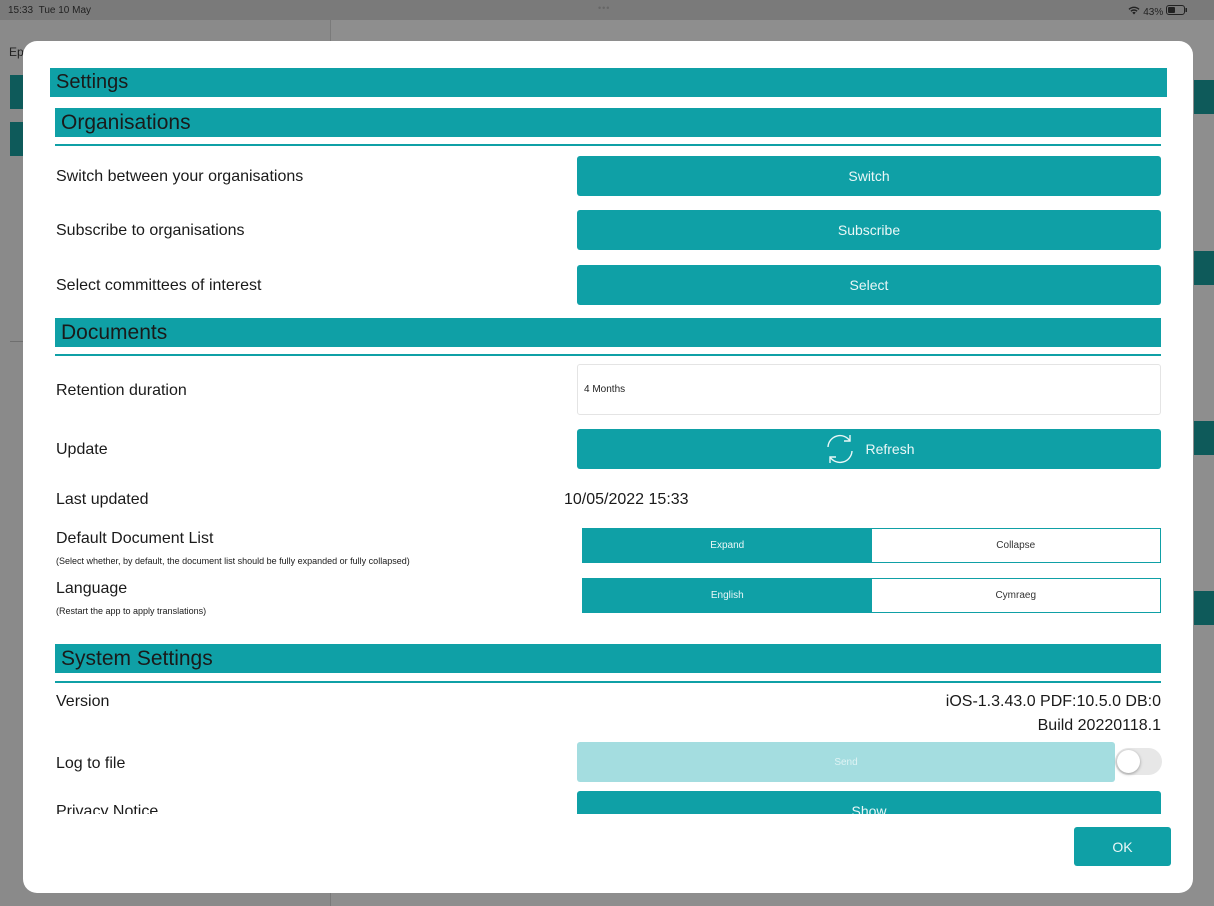 Image resolution: width=1214 pixels, height=906 pixels. Describe the element at coordinates (65, 10) in the screenshot. I see `date-text: Tue 10 May` at that location.